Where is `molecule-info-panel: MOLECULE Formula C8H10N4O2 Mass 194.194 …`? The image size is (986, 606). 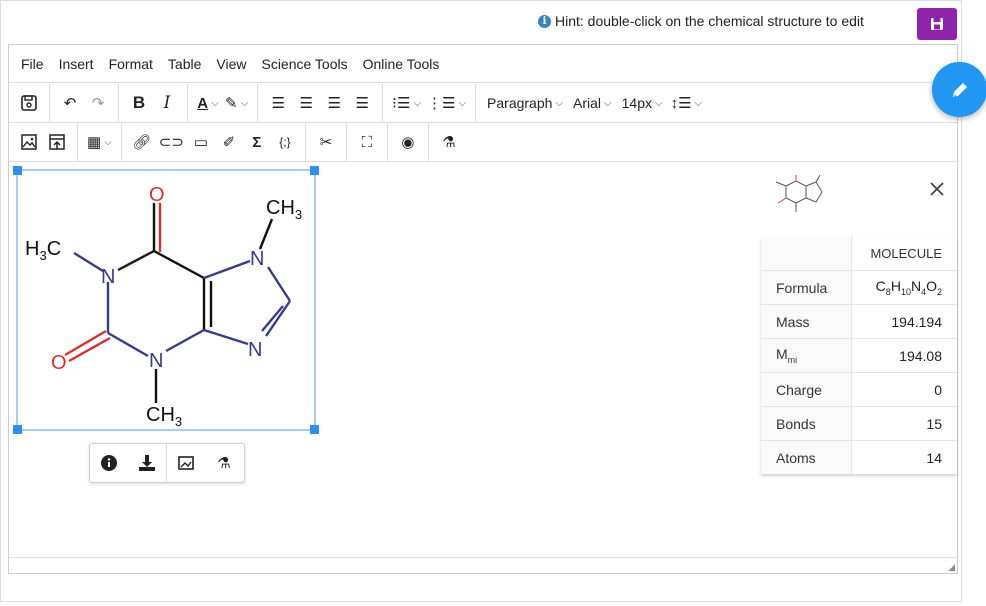
molecule-info-panel: MOLECULE Formula C8H10N4O2 Mass 194.194 … is located at coordinates (860, 320).